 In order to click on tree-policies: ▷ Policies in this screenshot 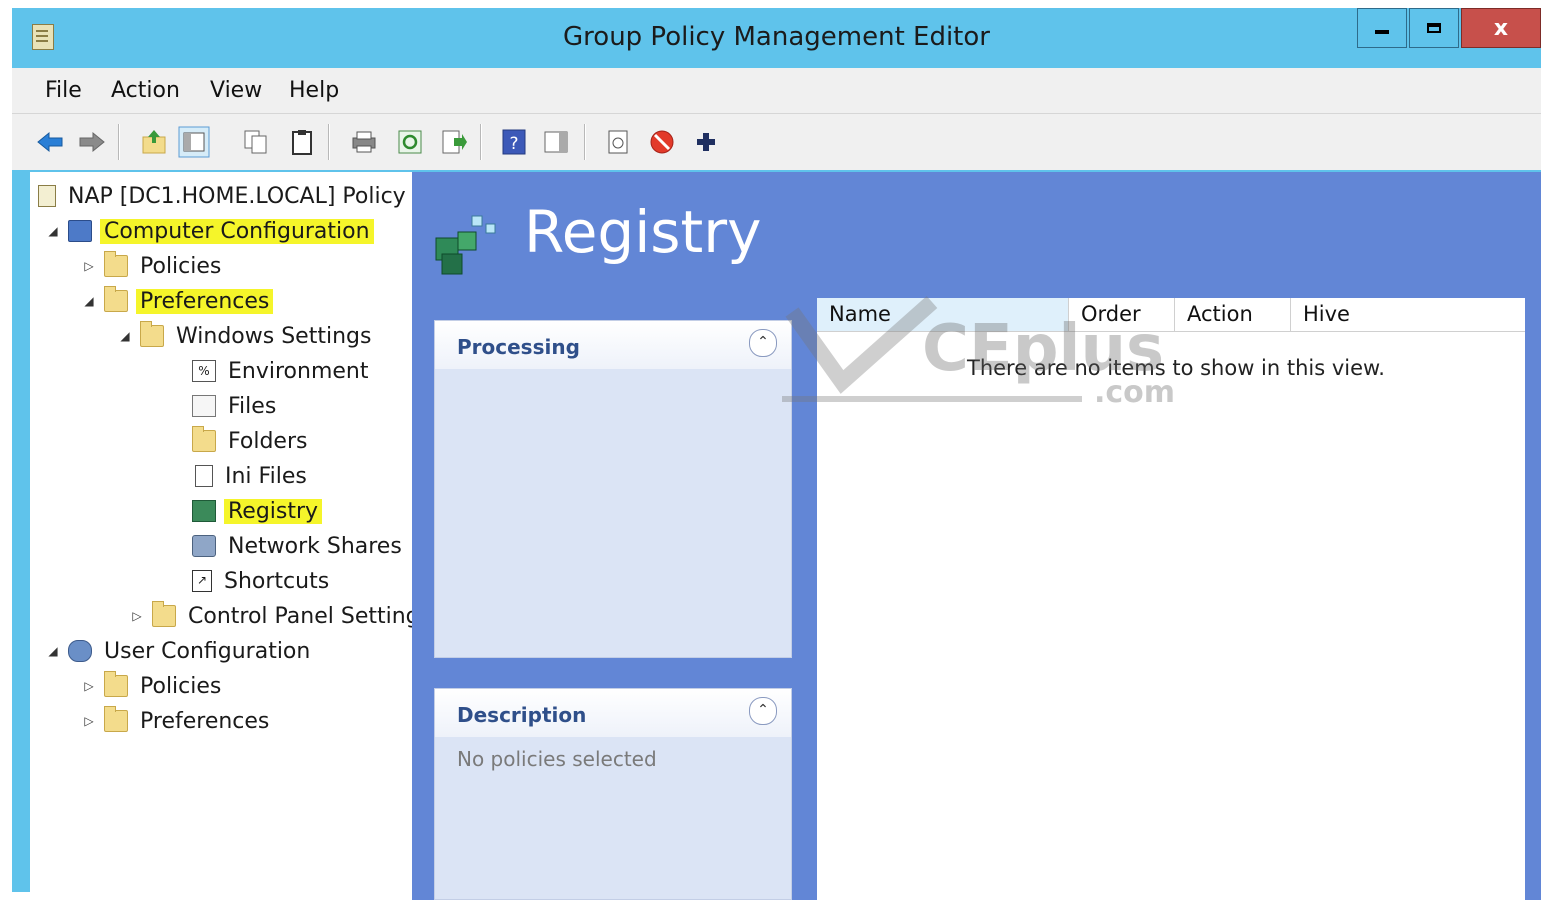, I will do `click(153, 266)`.